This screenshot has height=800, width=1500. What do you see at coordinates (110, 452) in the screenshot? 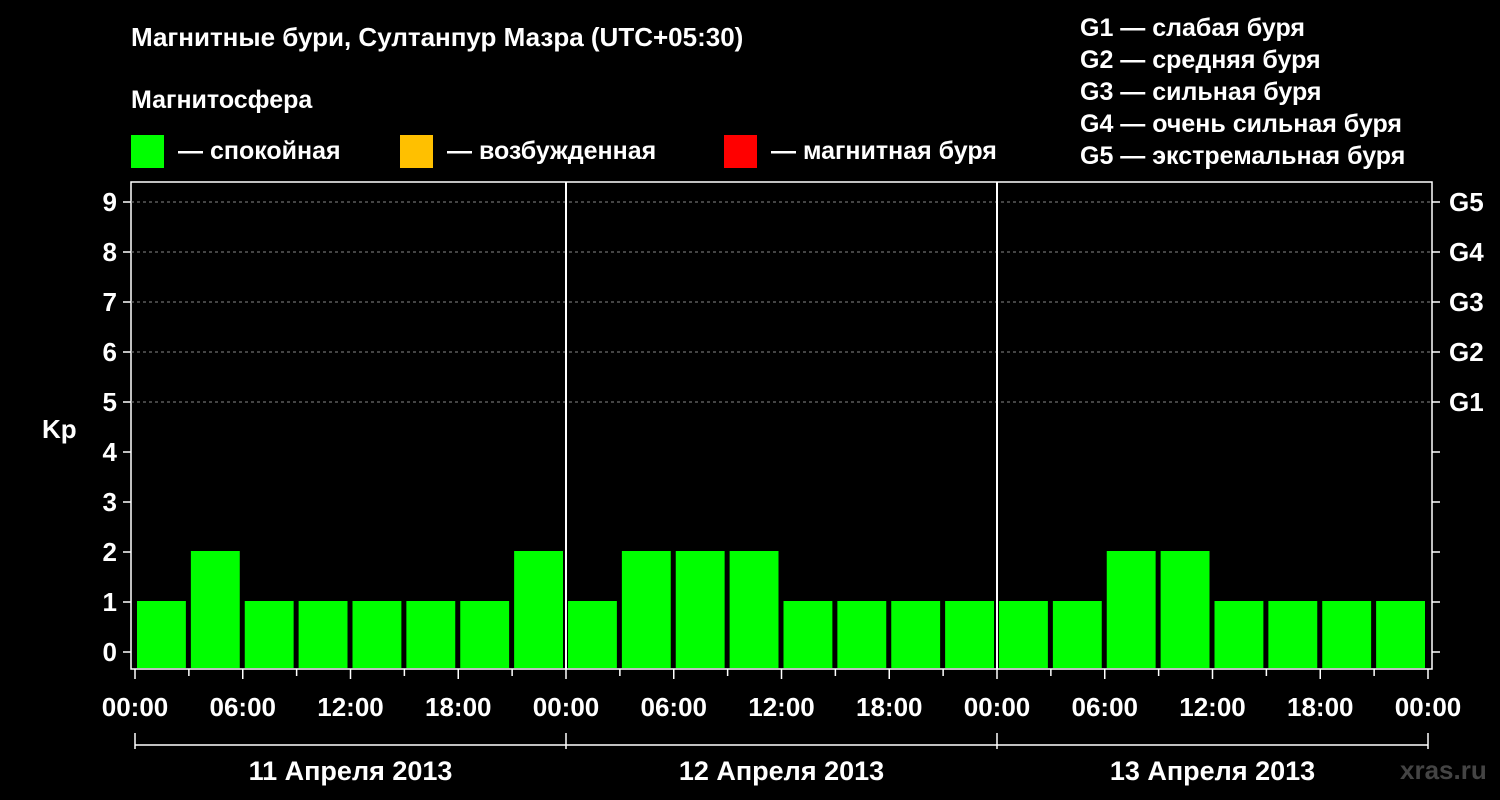
I see `y-tick-label: 4` at bounding box center [110, 452].